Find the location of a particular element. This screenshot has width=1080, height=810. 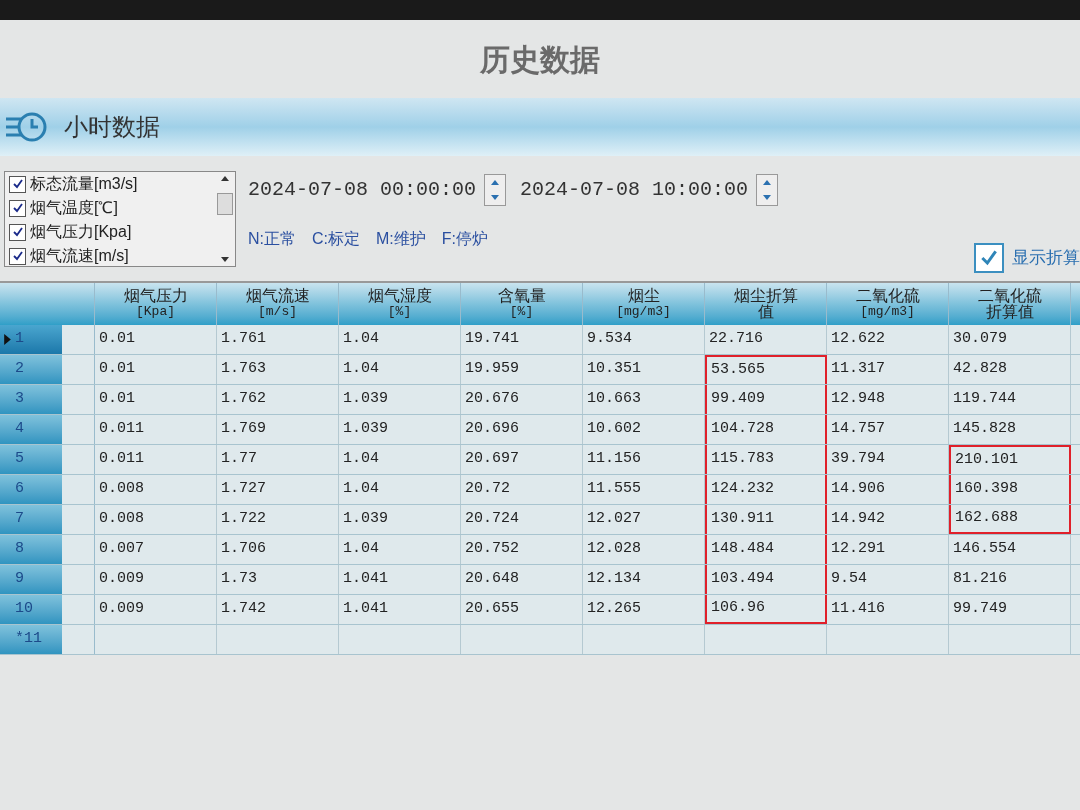

row-pointer-icon is located at coordinates (7, 339).